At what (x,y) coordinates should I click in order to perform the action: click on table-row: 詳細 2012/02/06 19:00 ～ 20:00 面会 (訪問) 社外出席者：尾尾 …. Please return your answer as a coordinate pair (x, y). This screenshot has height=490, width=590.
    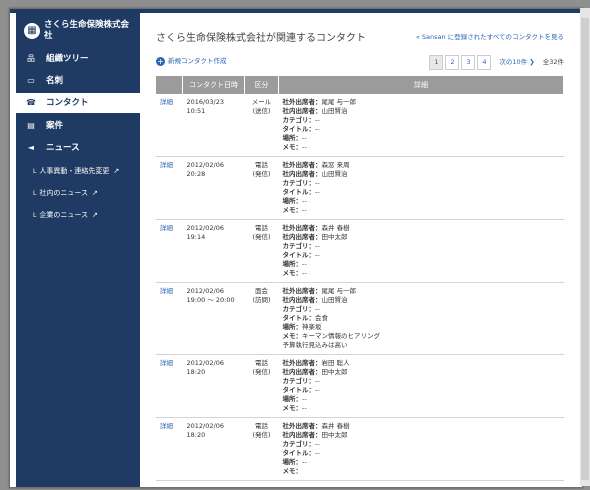
    Looking at the image, I should click on (360, 318).